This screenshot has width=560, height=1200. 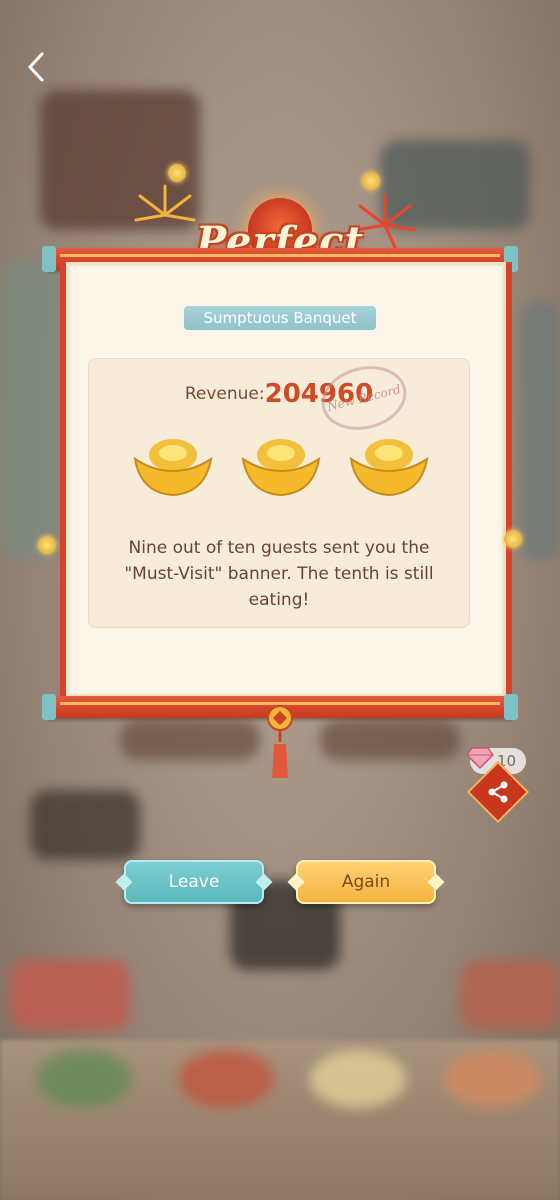 I want to click on share-icon, so click(x=498, y=792).